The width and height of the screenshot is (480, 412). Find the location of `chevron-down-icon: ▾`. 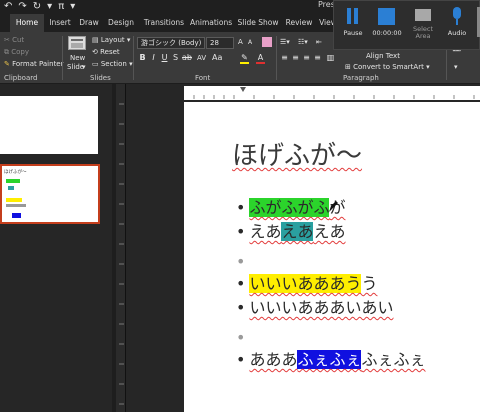

chevron-down-icon: ▾ is located at coordinates (84, 67).